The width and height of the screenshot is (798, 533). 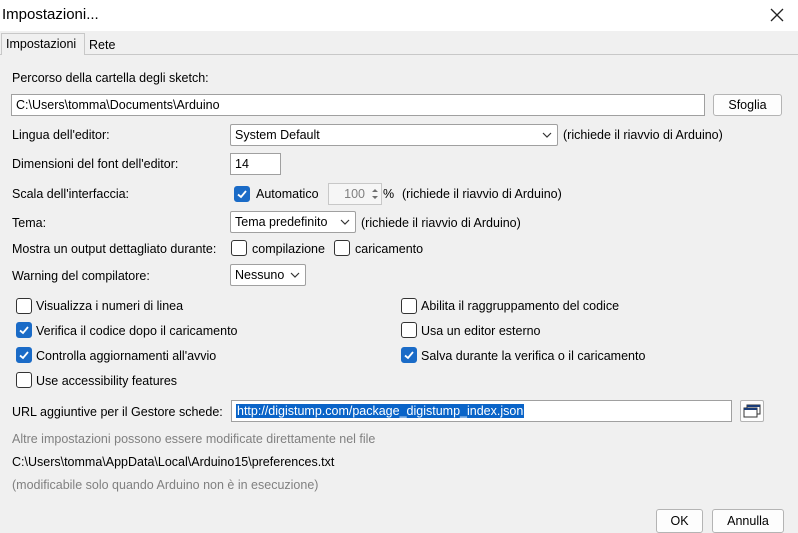 What do you see at coordinates (255, 164) in the screenshot?
I see `font-size-input: 14` at bounding box center [255, 164].